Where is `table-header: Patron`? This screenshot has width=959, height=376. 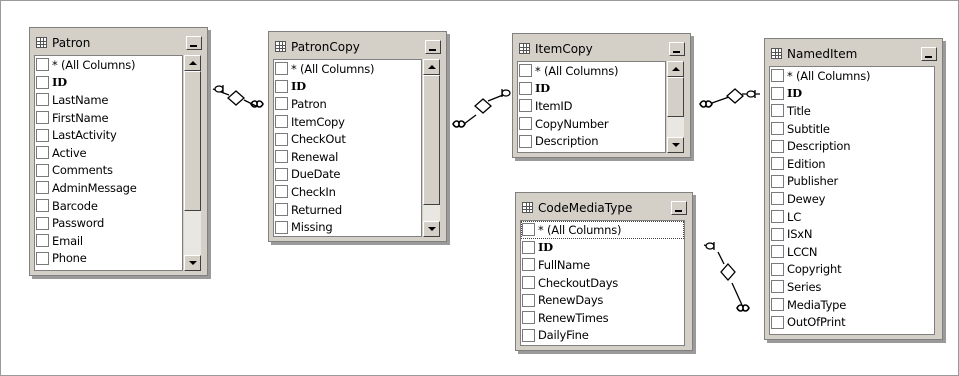 table-header: Patron is located at coordinates (118, 42).